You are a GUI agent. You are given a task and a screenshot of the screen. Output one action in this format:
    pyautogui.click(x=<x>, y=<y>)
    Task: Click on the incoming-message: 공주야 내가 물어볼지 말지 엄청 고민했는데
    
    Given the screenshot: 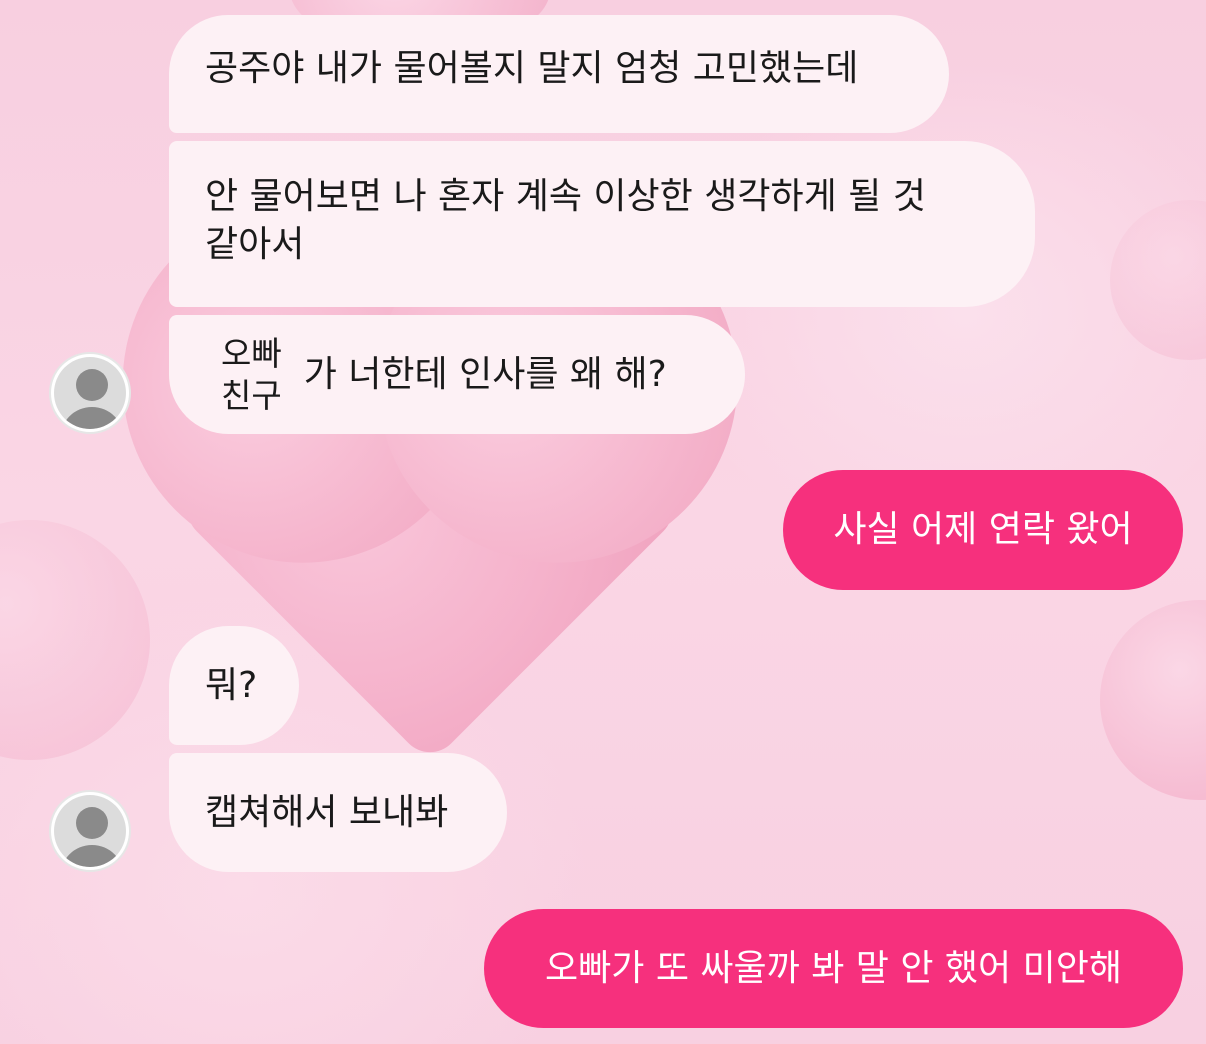 What is the action you would take?
    pyautogui.click(x=559, y=74)
    